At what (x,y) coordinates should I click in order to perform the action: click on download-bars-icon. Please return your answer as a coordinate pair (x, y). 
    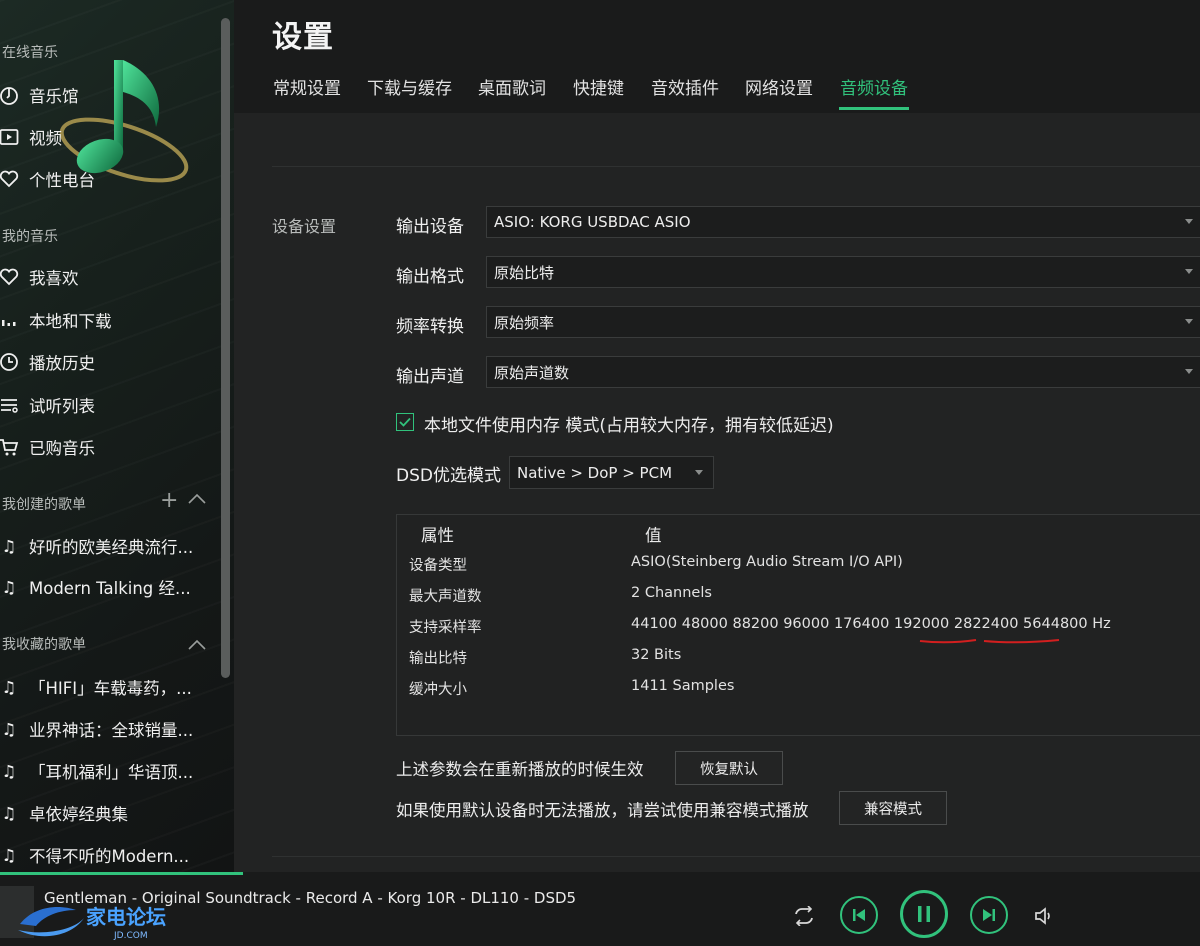
    Looking at the image, I should click on (10, 320).